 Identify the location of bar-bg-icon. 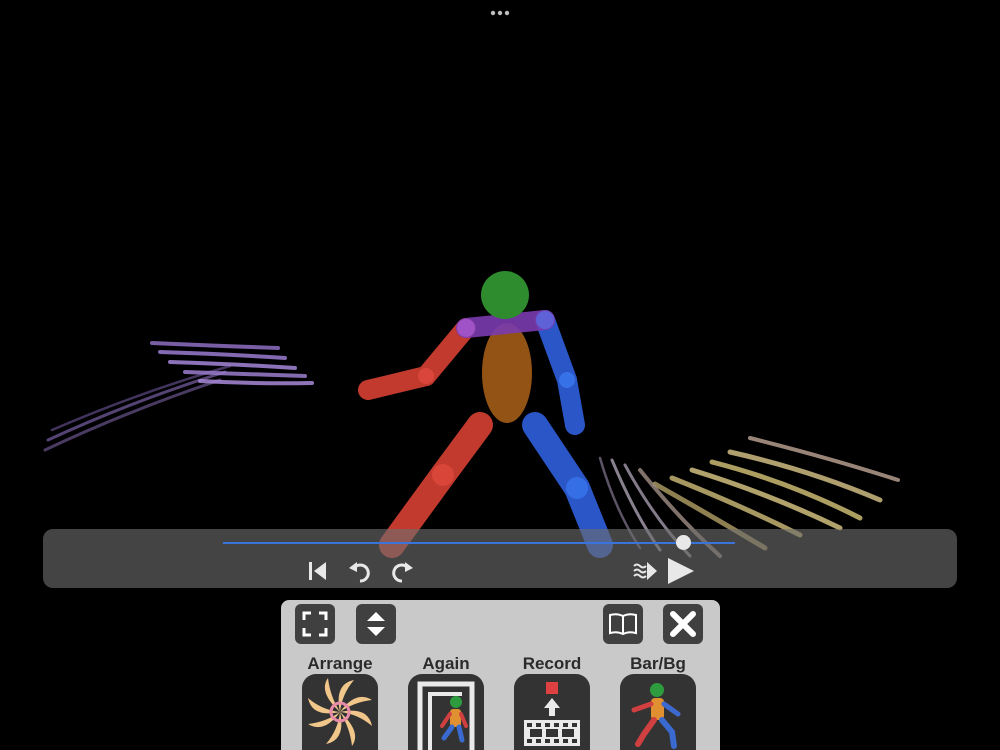
(658, 712).